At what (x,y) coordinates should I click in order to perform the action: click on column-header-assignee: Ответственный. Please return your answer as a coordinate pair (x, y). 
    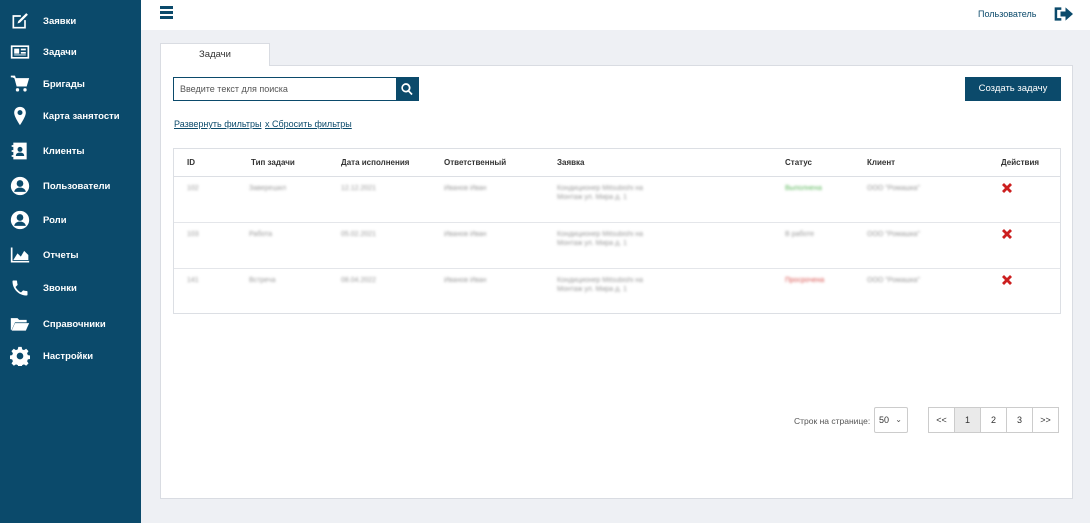
    Looking at the image, I should click on (475, 162).